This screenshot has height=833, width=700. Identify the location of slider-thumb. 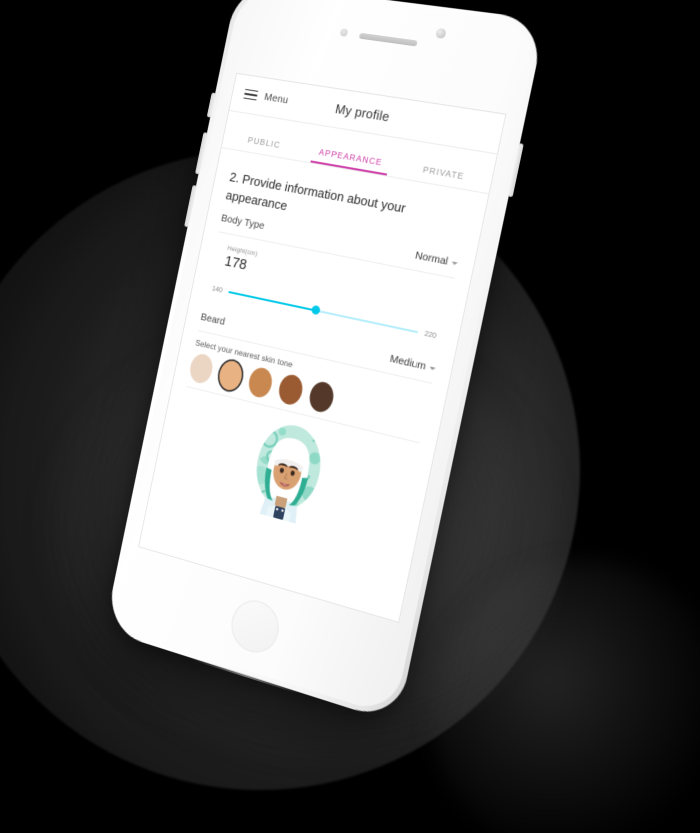
(316, 310).